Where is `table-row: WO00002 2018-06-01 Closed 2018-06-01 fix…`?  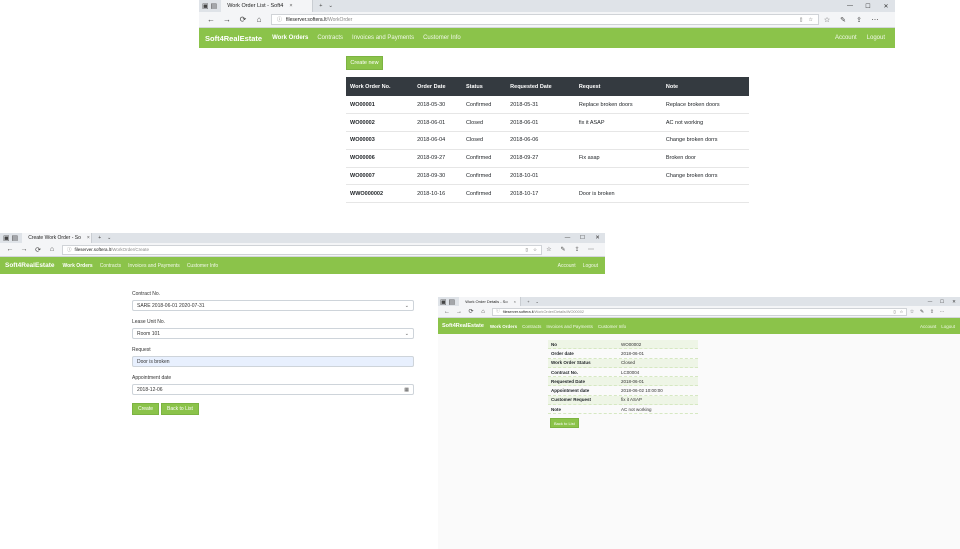
table-row: WO00002 2018-06-01 Closed 2018-06-01 fix… is located at coordinates (547, 123).